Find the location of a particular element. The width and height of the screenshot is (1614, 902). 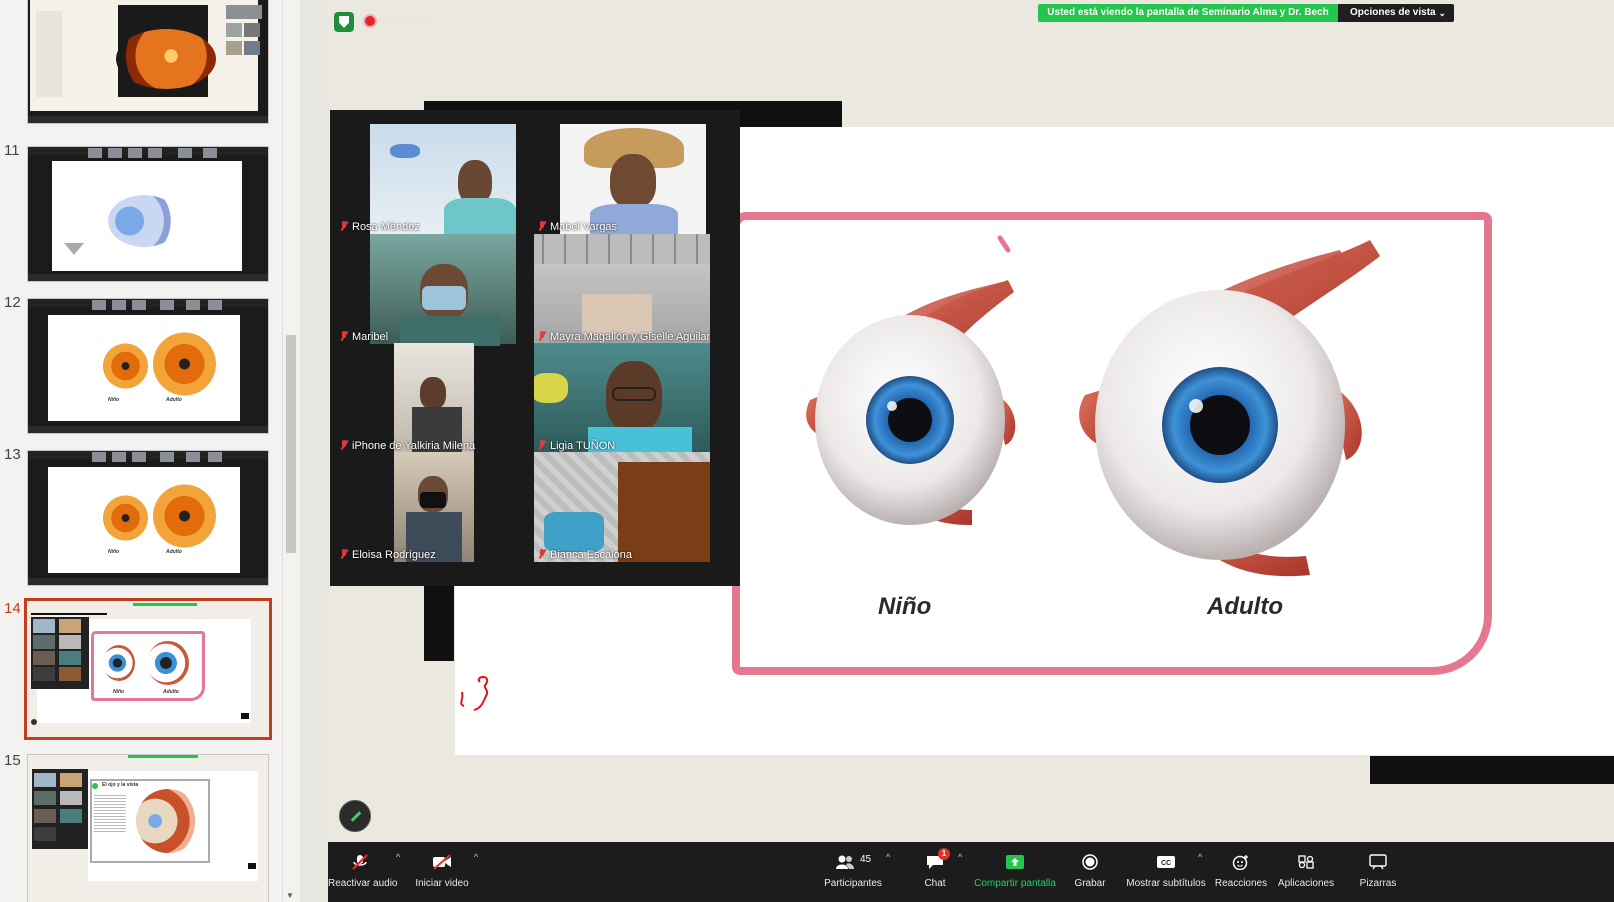

view-options-button: Opciones de vista ⌄ is located at coordinates (1396, 13).